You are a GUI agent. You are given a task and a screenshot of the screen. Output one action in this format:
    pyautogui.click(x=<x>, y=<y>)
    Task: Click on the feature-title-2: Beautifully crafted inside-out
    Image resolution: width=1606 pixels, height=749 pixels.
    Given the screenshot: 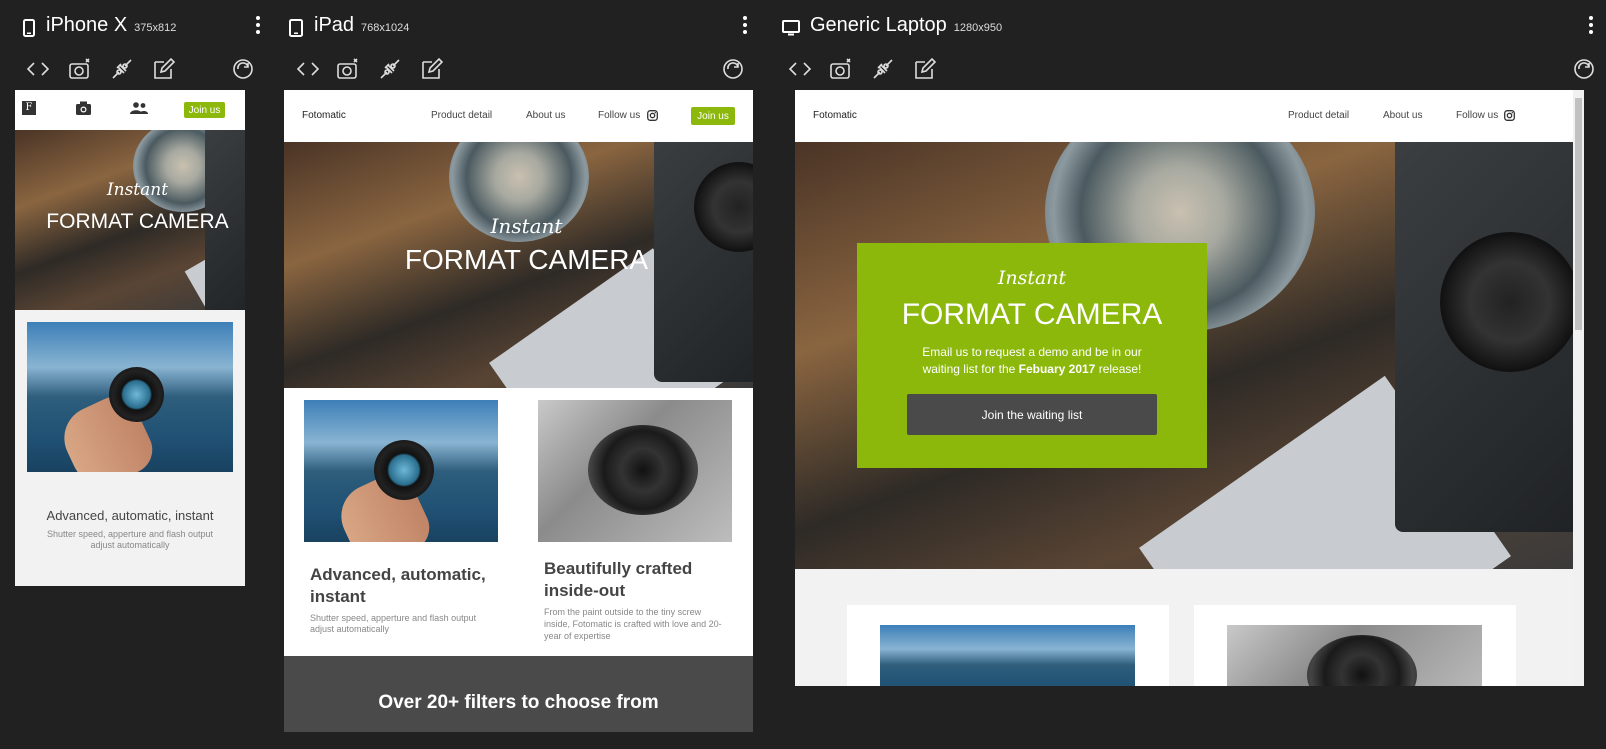 What is the action you would take?
    pyautogui.click(x=618, y=579)
    